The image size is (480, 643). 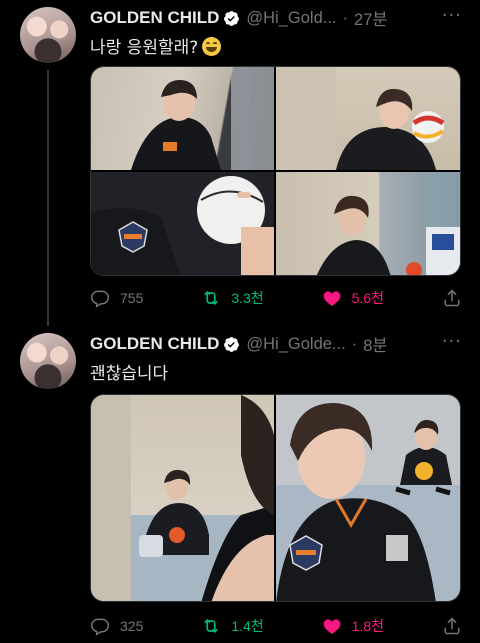 I want to click on like-button: 1.8천, so click(x=353, y=626).